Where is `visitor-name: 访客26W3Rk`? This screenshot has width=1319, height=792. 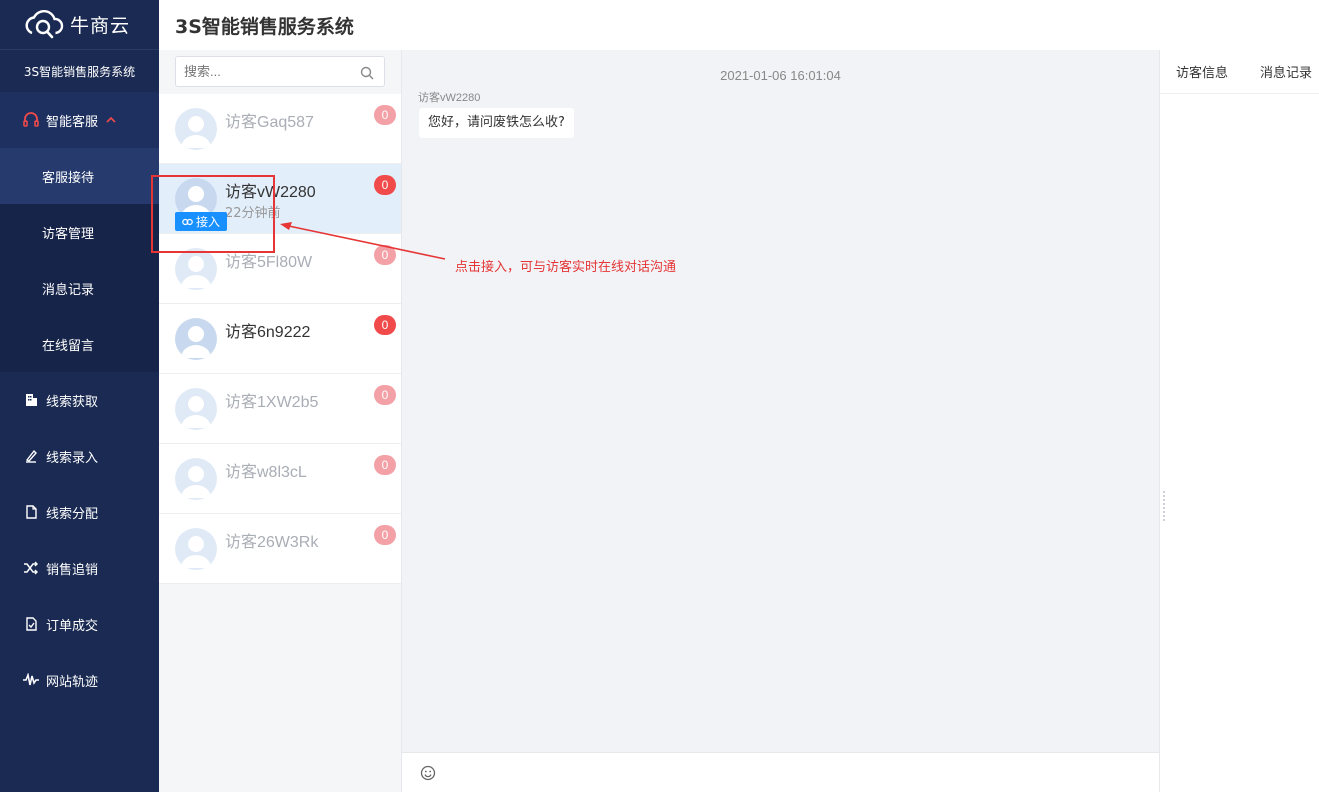
visitor-name: 访客26W3Rk is located at coordinates (272, 542).